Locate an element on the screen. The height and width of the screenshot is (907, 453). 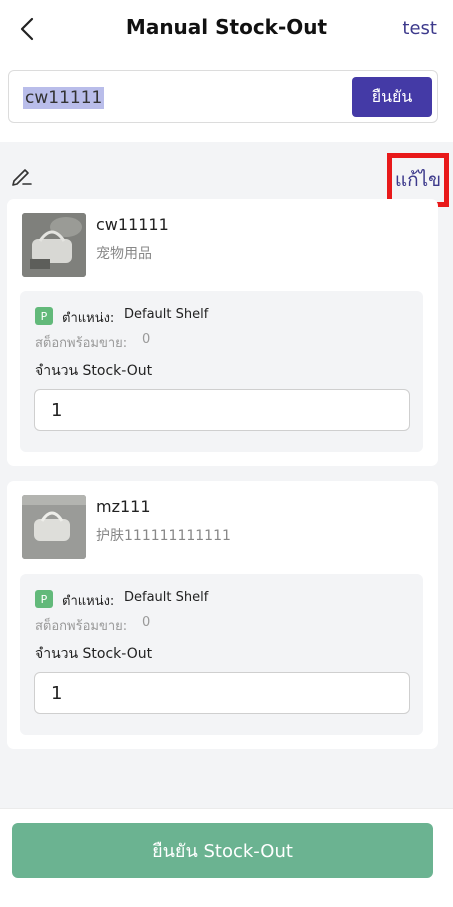
pencil-icon is located at coordinates (22, 176).